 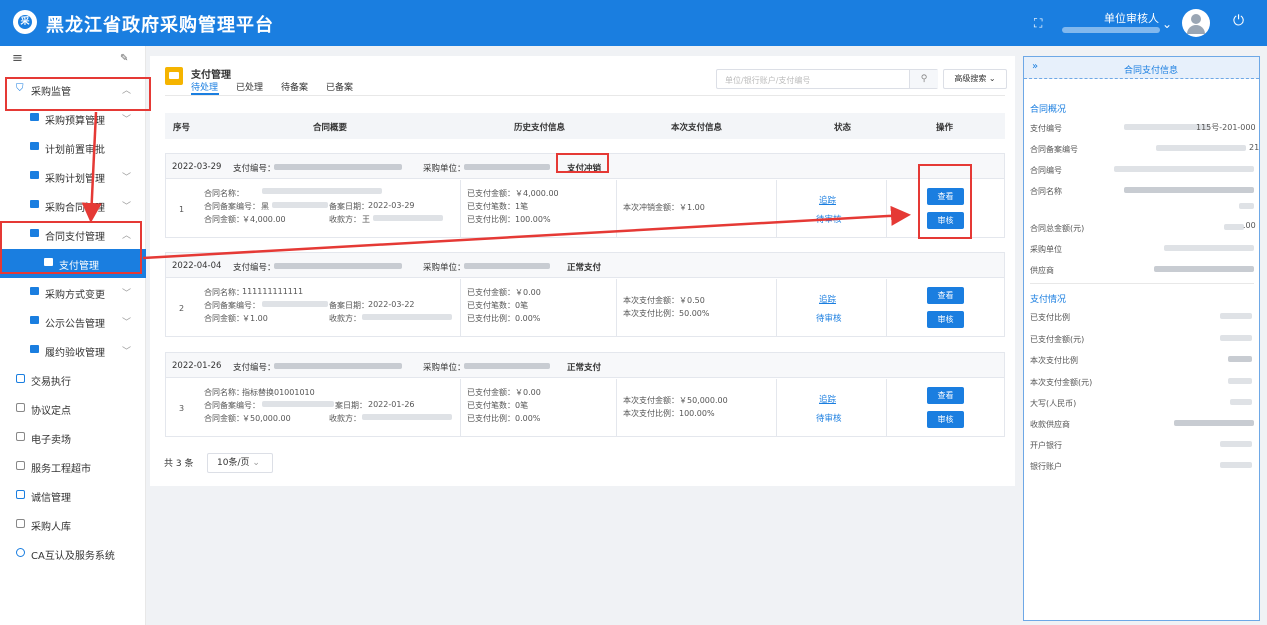 What do you see at coordinates (204, 86) in the screenshot?
I see `tab-pending: 待处理` at bounding box center [204, 86].